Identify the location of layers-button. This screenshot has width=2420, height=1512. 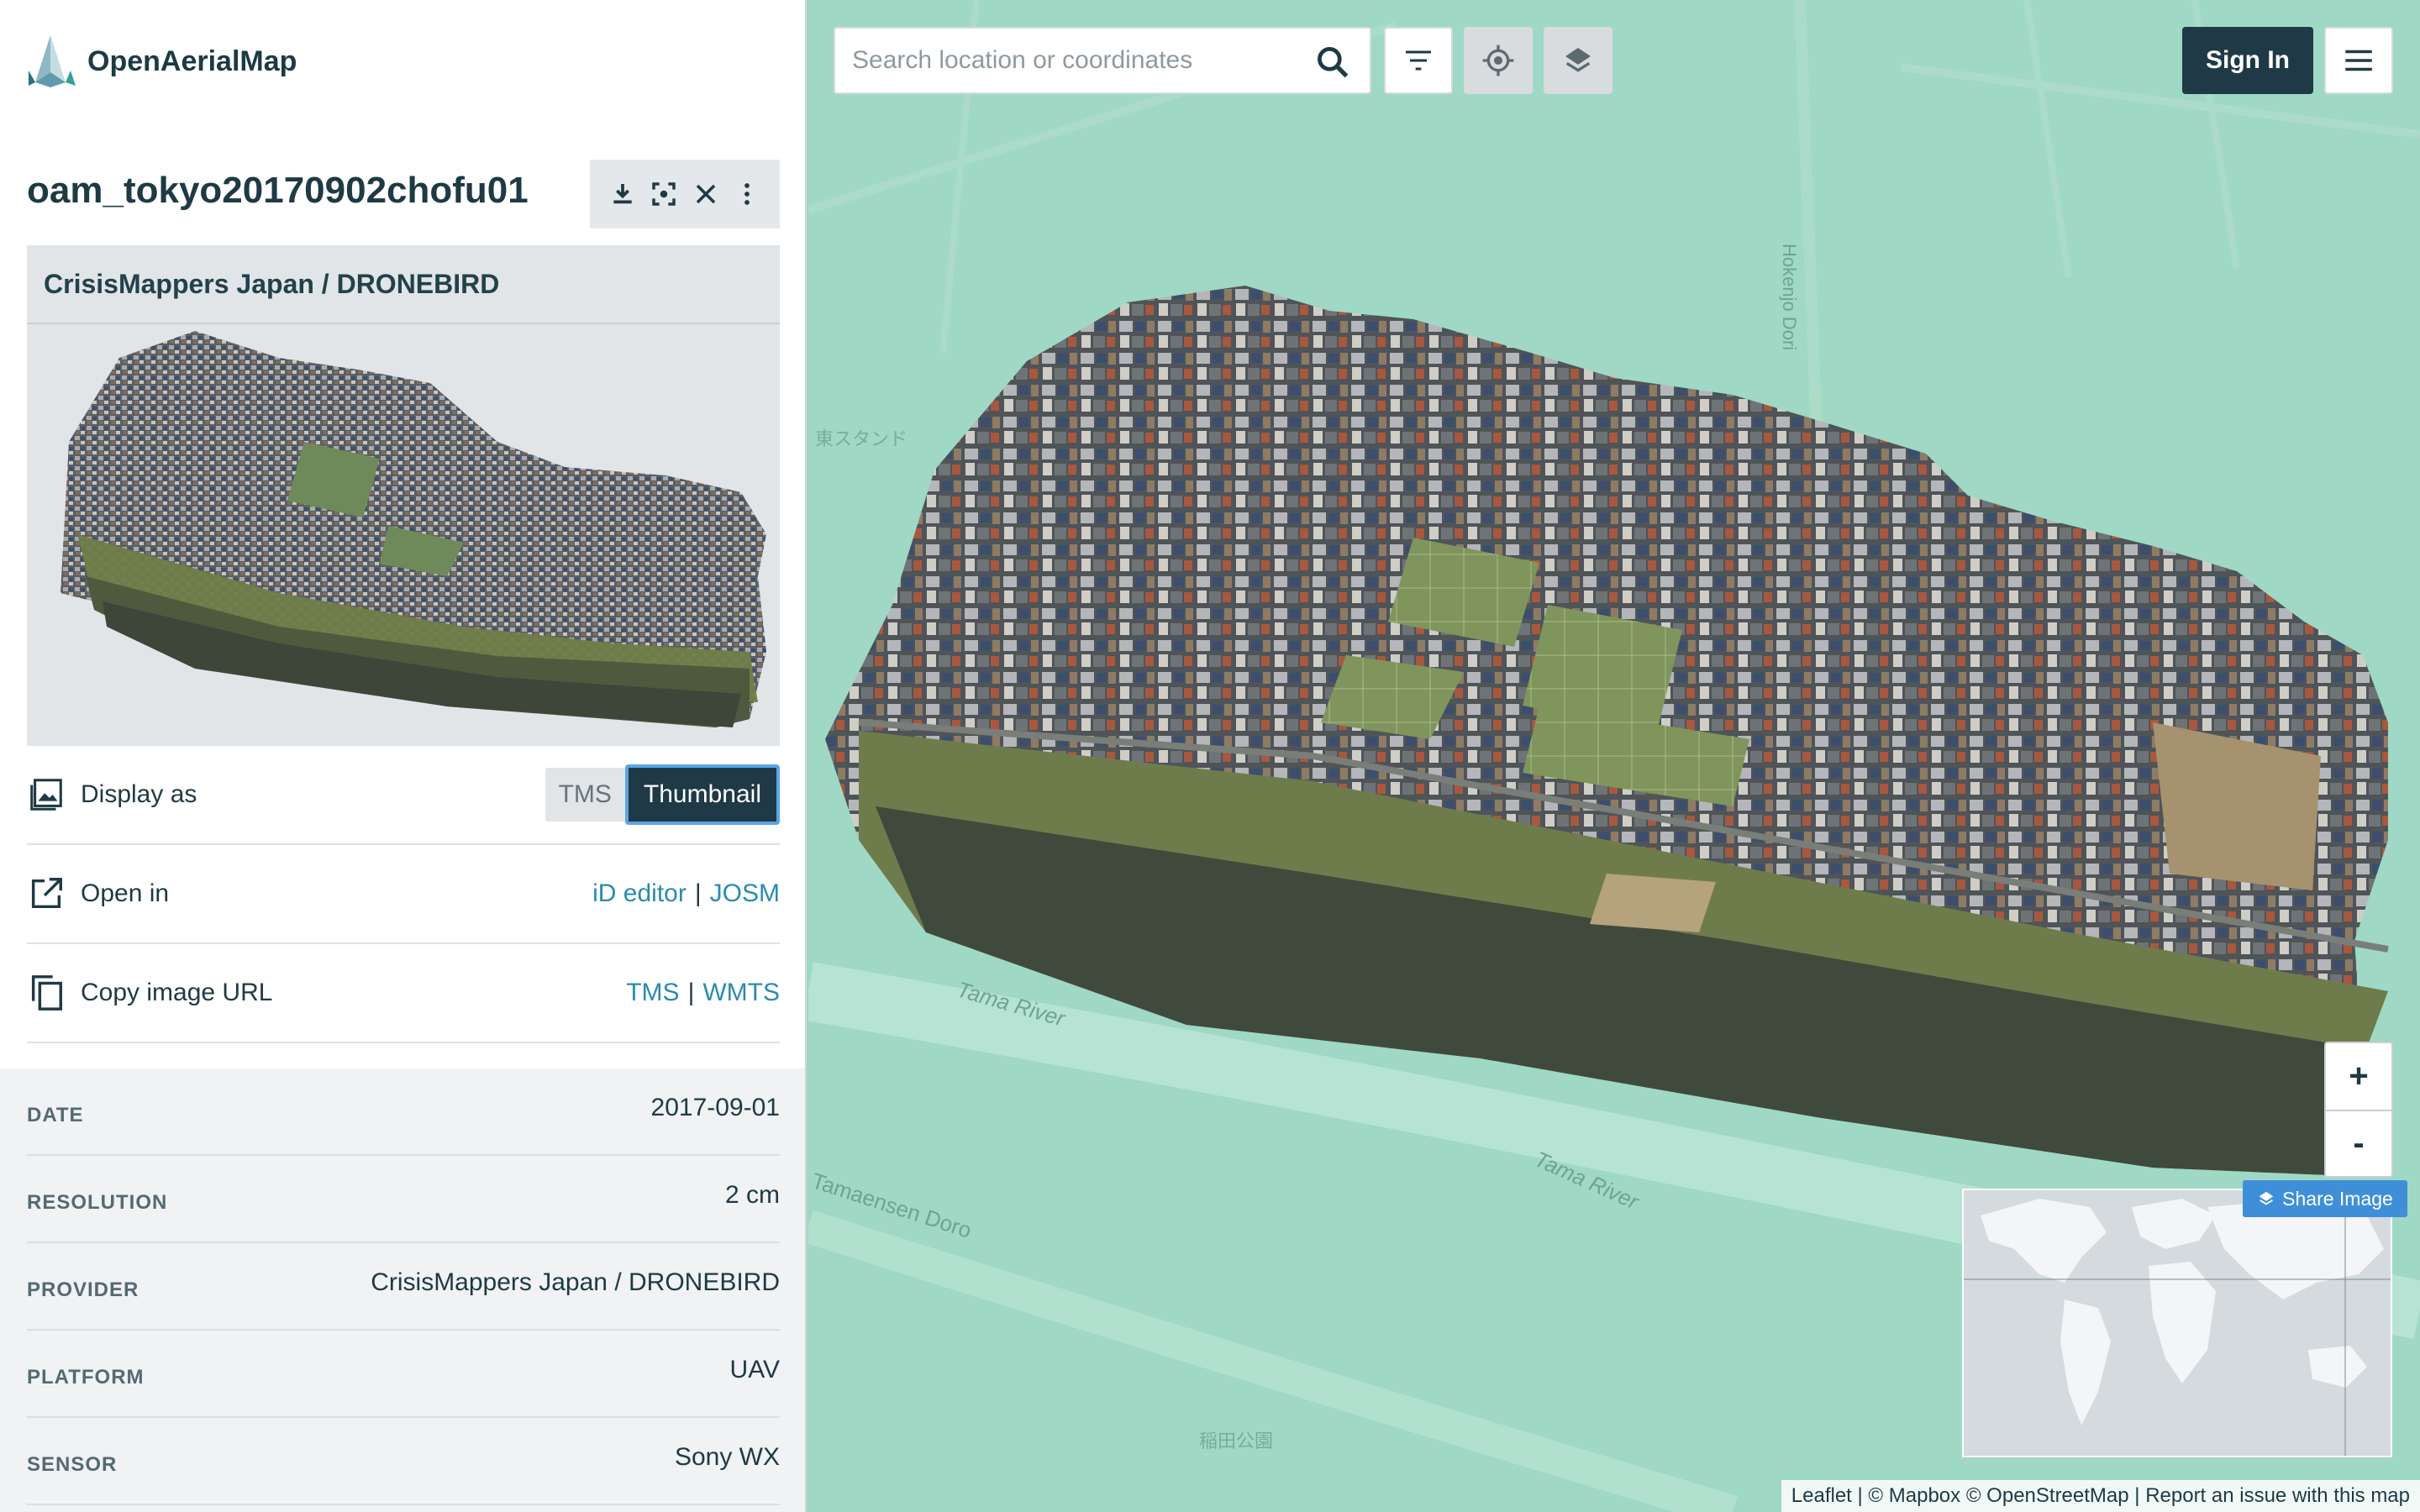
(1578, 60).